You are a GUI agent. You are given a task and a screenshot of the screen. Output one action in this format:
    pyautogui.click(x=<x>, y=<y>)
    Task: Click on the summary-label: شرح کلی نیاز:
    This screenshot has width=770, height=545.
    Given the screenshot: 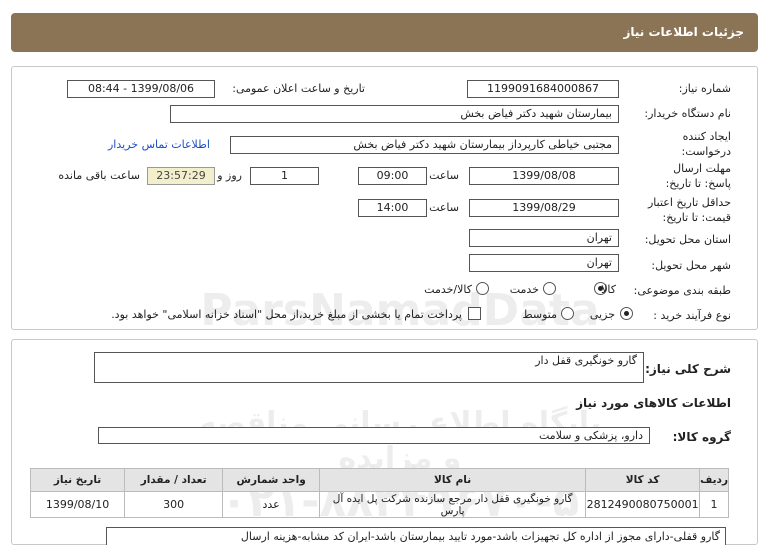 What is the action you would take?
    pyautogui.click(x=688, y=369)
    